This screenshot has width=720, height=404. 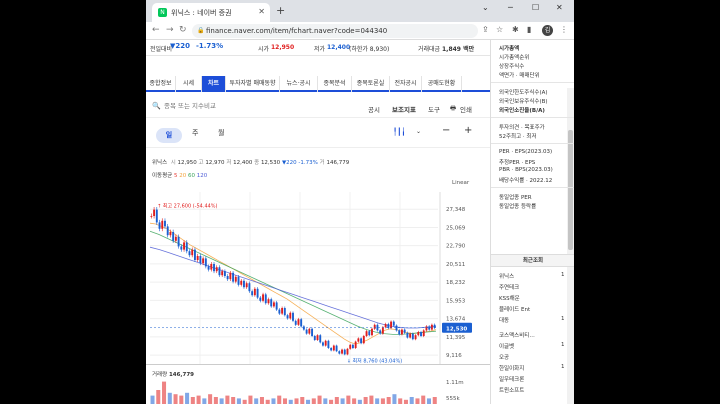 I want to click on reload-icon: ↻, so click(x=183, y=30).